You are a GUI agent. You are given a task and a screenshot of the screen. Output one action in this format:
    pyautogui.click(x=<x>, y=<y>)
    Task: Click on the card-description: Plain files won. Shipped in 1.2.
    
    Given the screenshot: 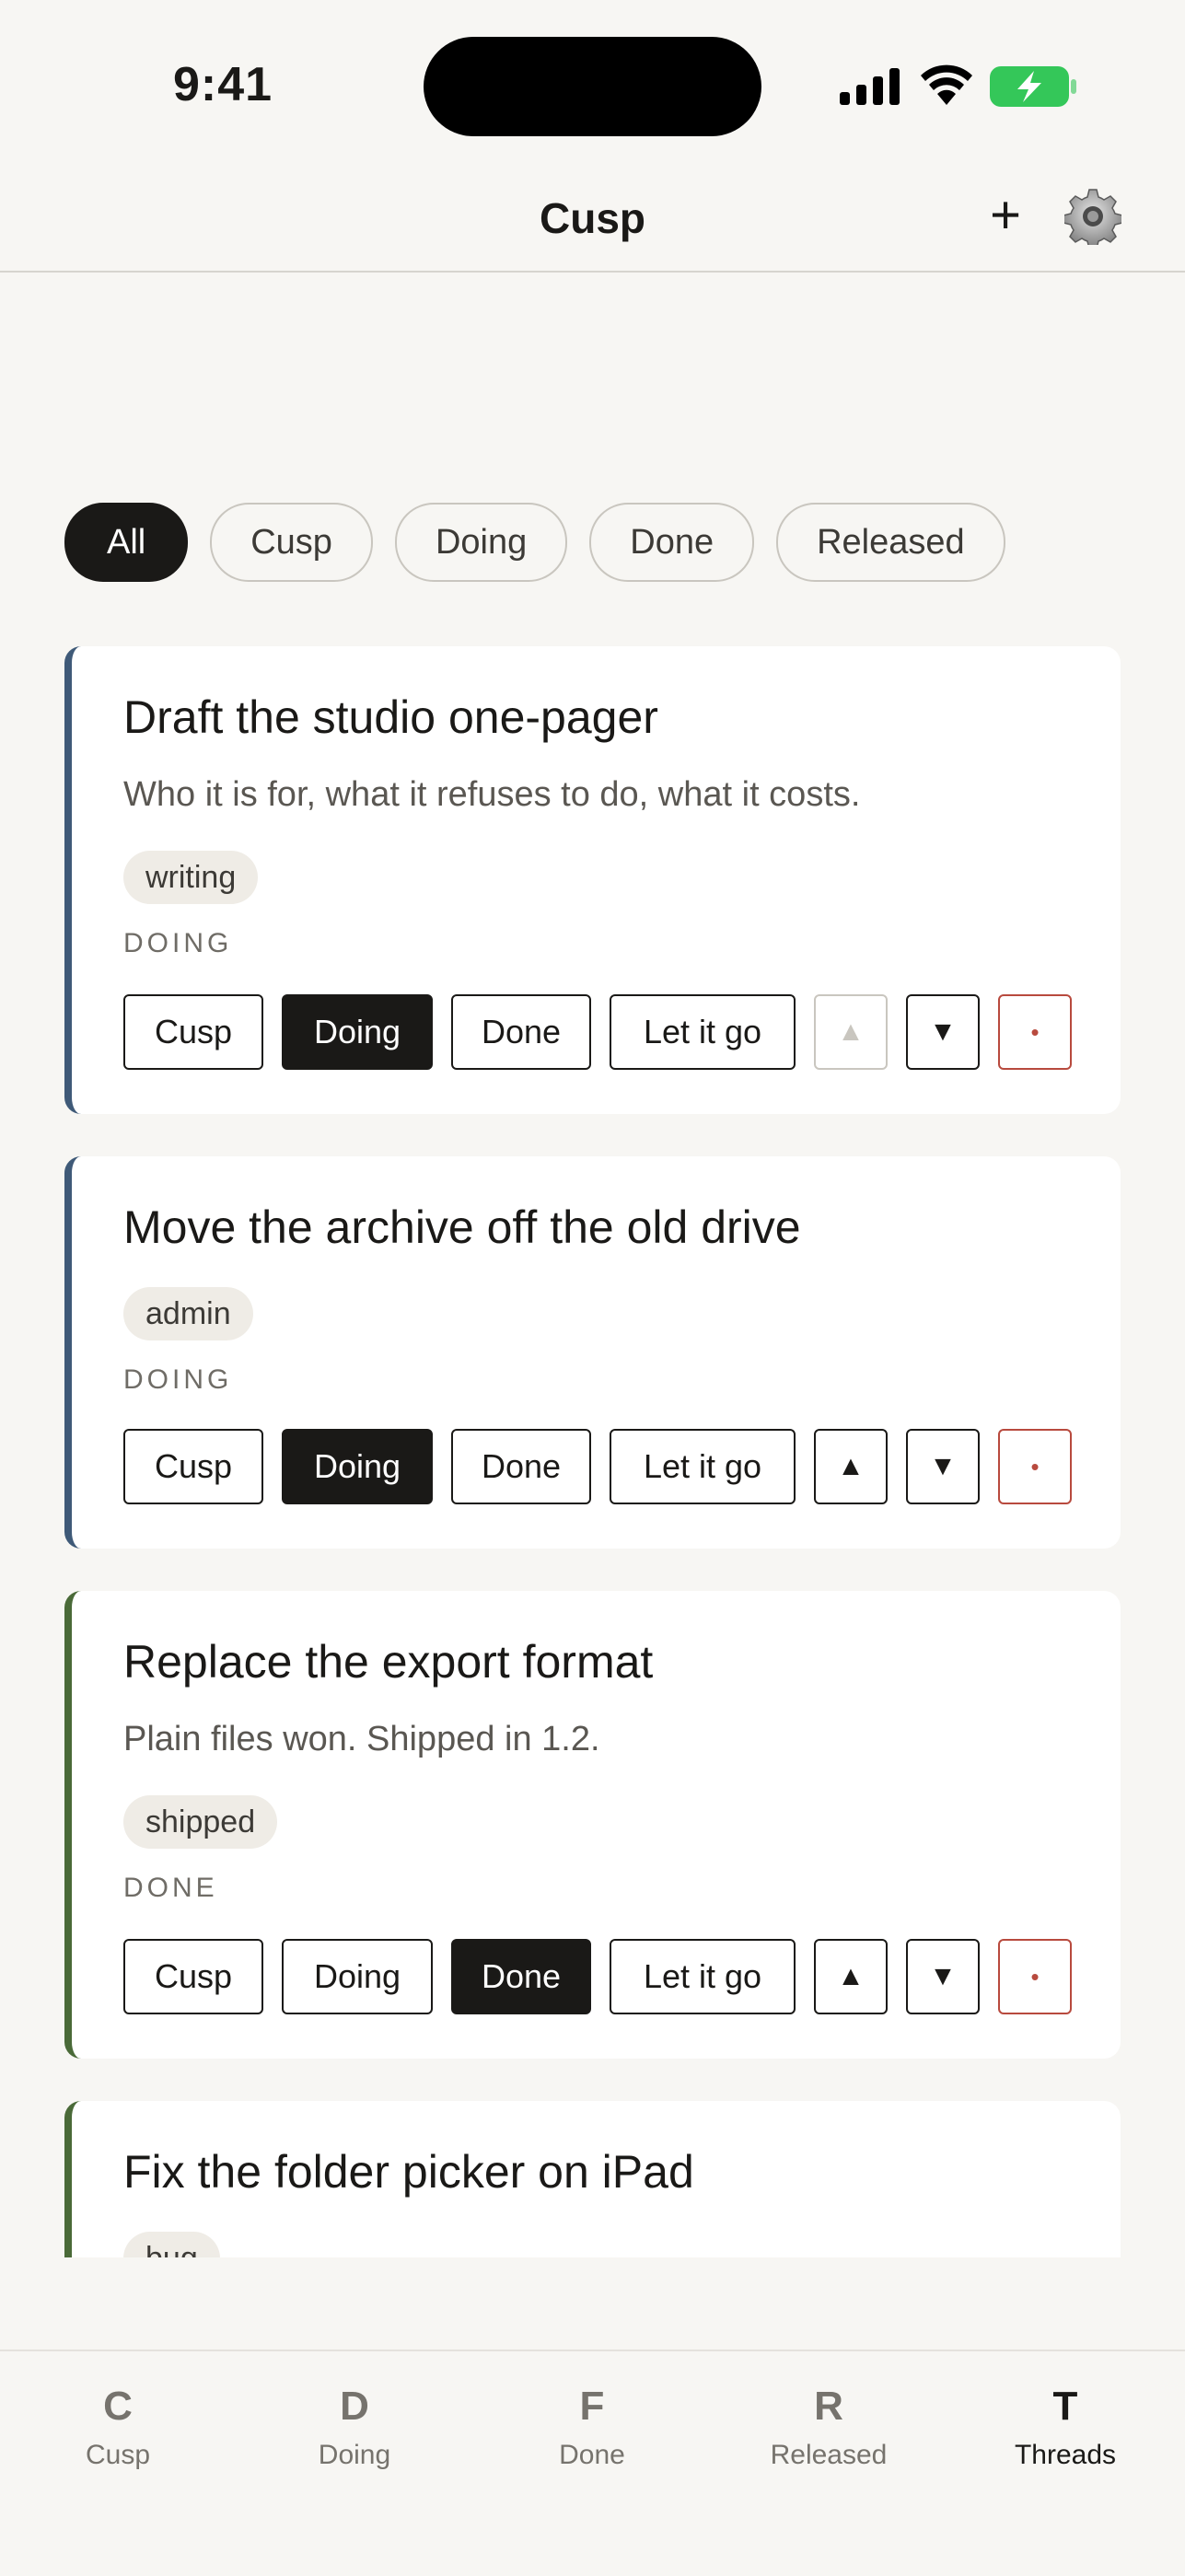 What is the action you would take?
    pyautogui.click(x=361, y=1739)
    